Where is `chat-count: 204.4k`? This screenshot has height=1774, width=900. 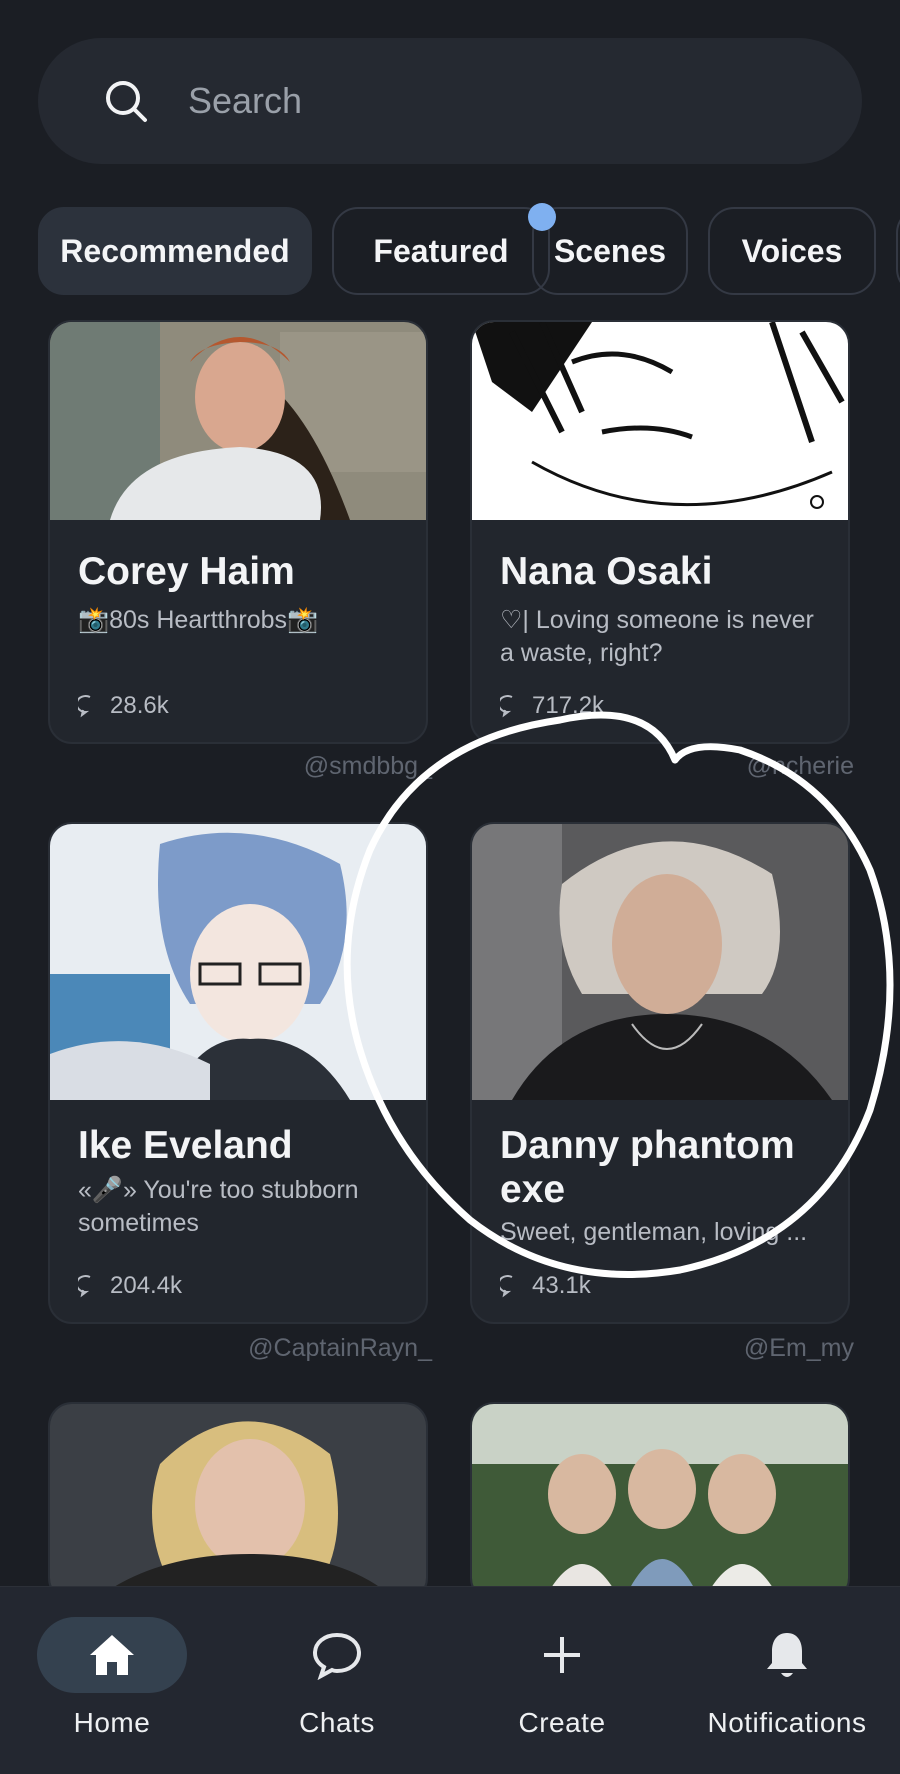 chat-count: 204.4k is located at coordinates (130, 1286).